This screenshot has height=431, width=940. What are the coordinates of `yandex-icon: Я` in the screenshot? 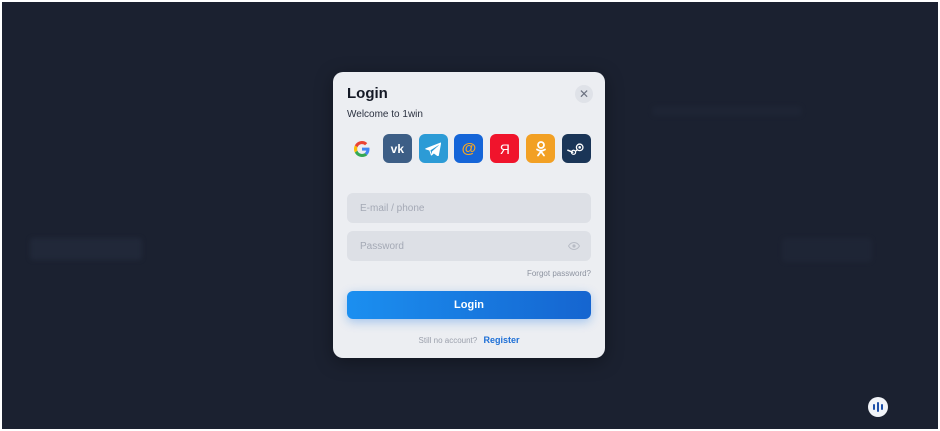 It's located at (504, 148).